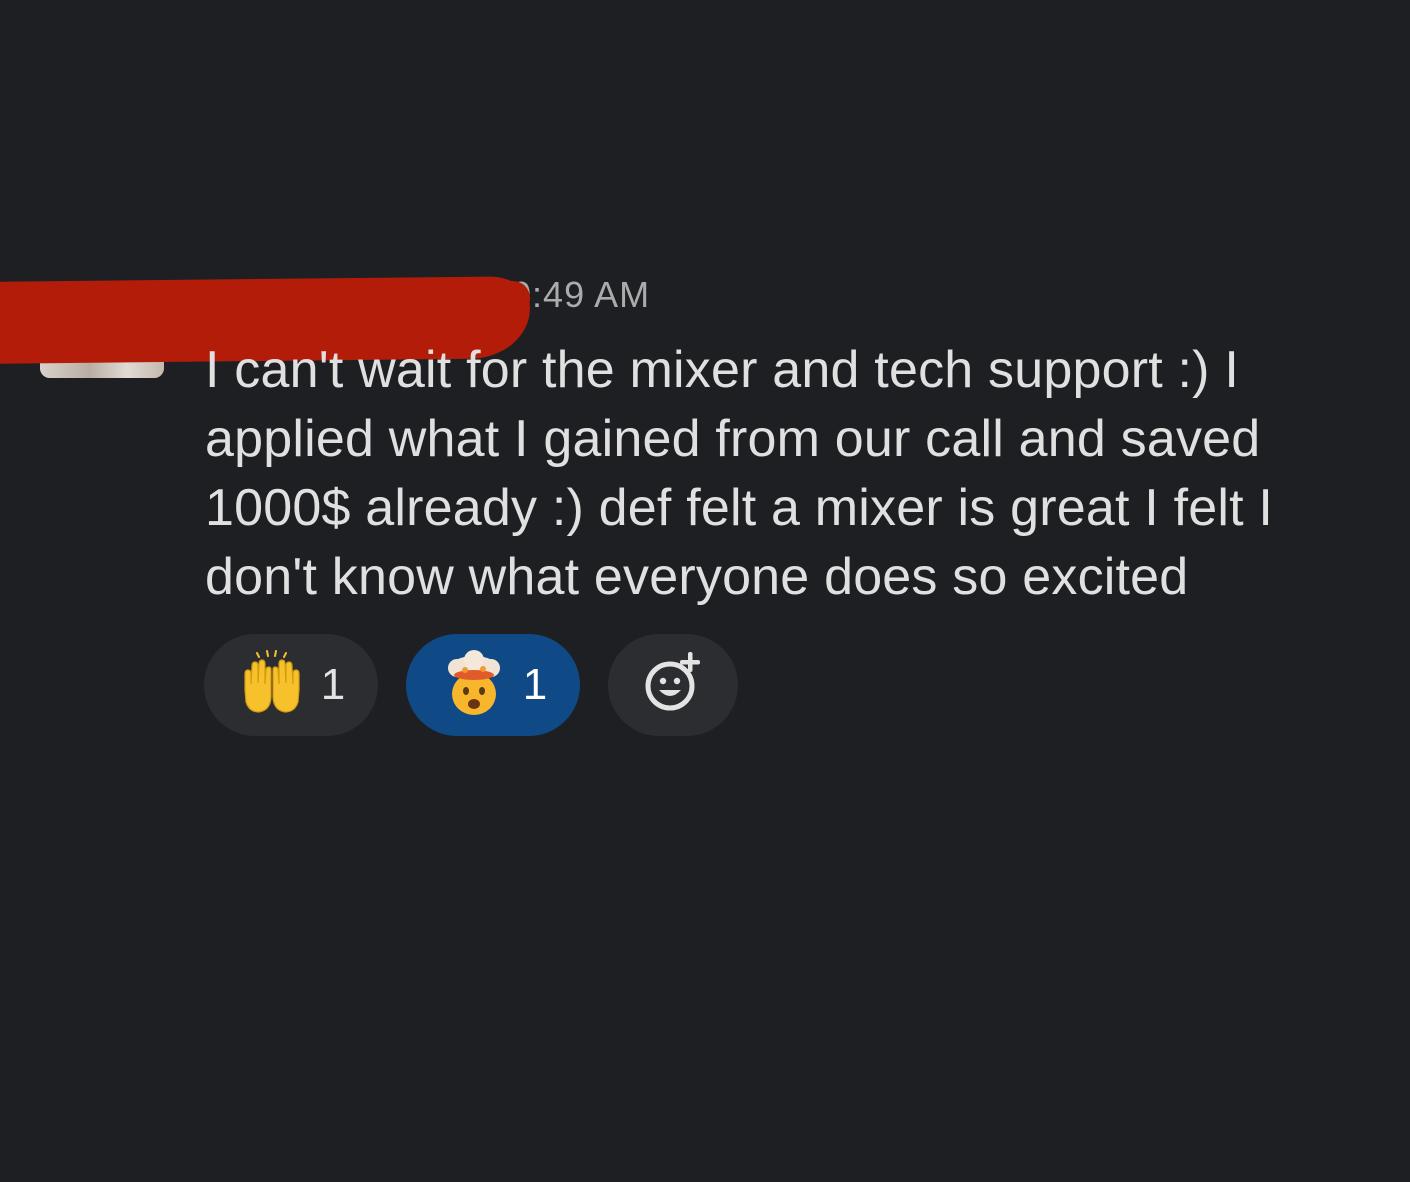  I want to click on reaction-exploding-head: 1, so click(493, 685).